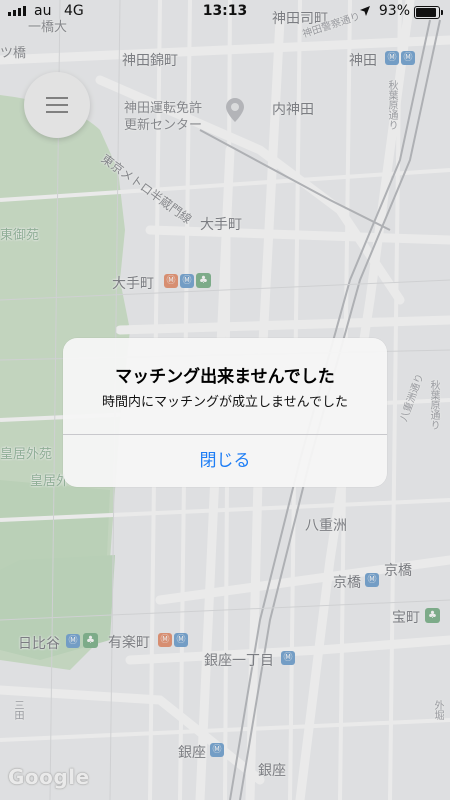  Describe the element at coordinates (225, 461) in the screenshot. I see `close-button: 閉じる` at that location.